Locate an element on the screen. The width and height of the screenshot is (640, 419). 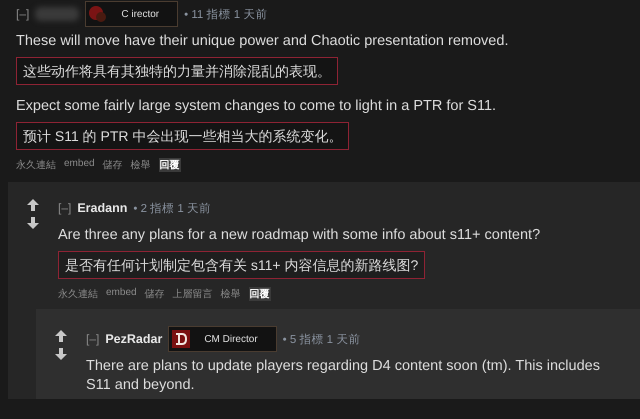
points-and-time: • 2 指標 1 天前 is located at coordinates (172, 209).